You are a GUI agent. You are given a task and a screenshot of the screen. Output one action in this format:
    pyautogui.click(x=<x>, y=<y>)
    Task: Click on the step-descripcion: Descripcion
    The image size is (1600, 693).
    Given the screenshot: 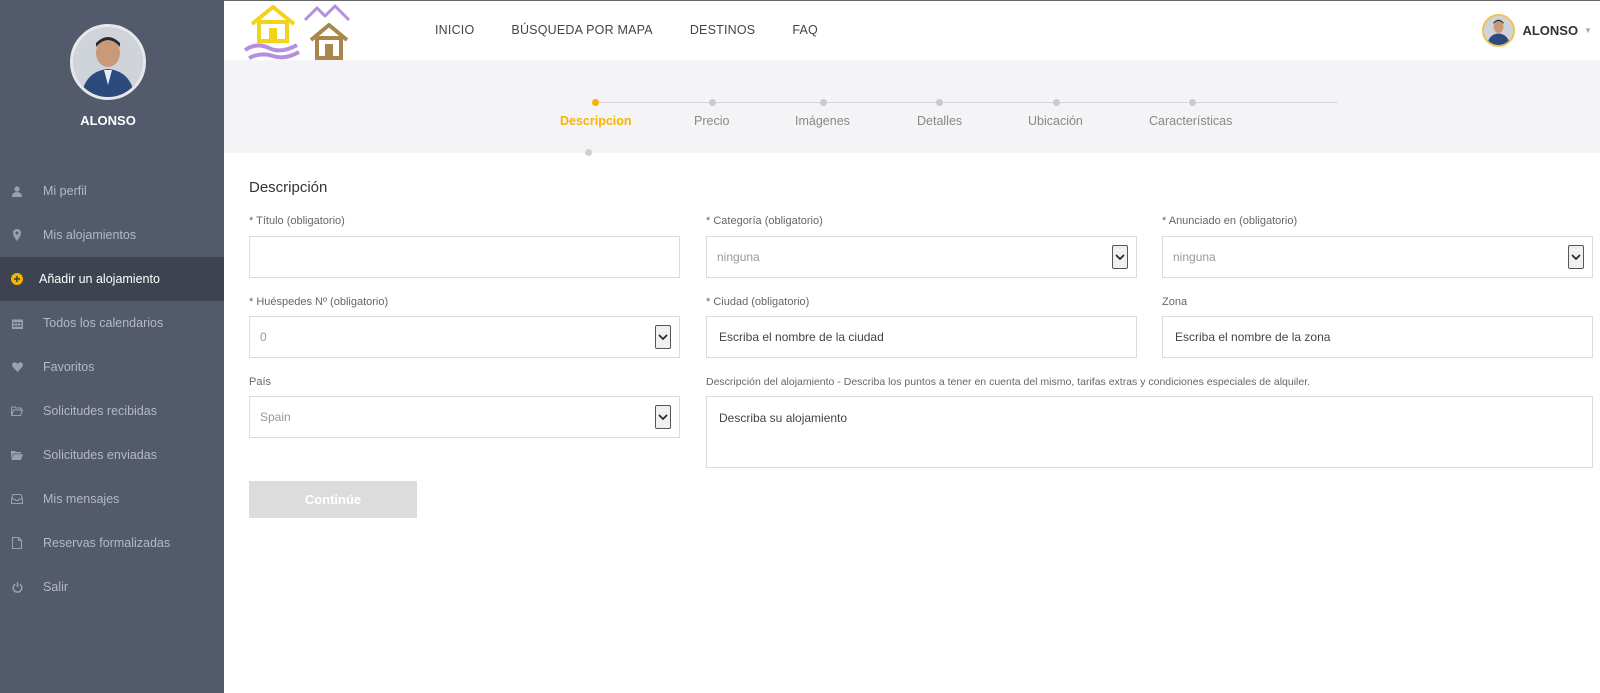 What is the action you would take?
    pyautogui.click(x=596, y=121)
    